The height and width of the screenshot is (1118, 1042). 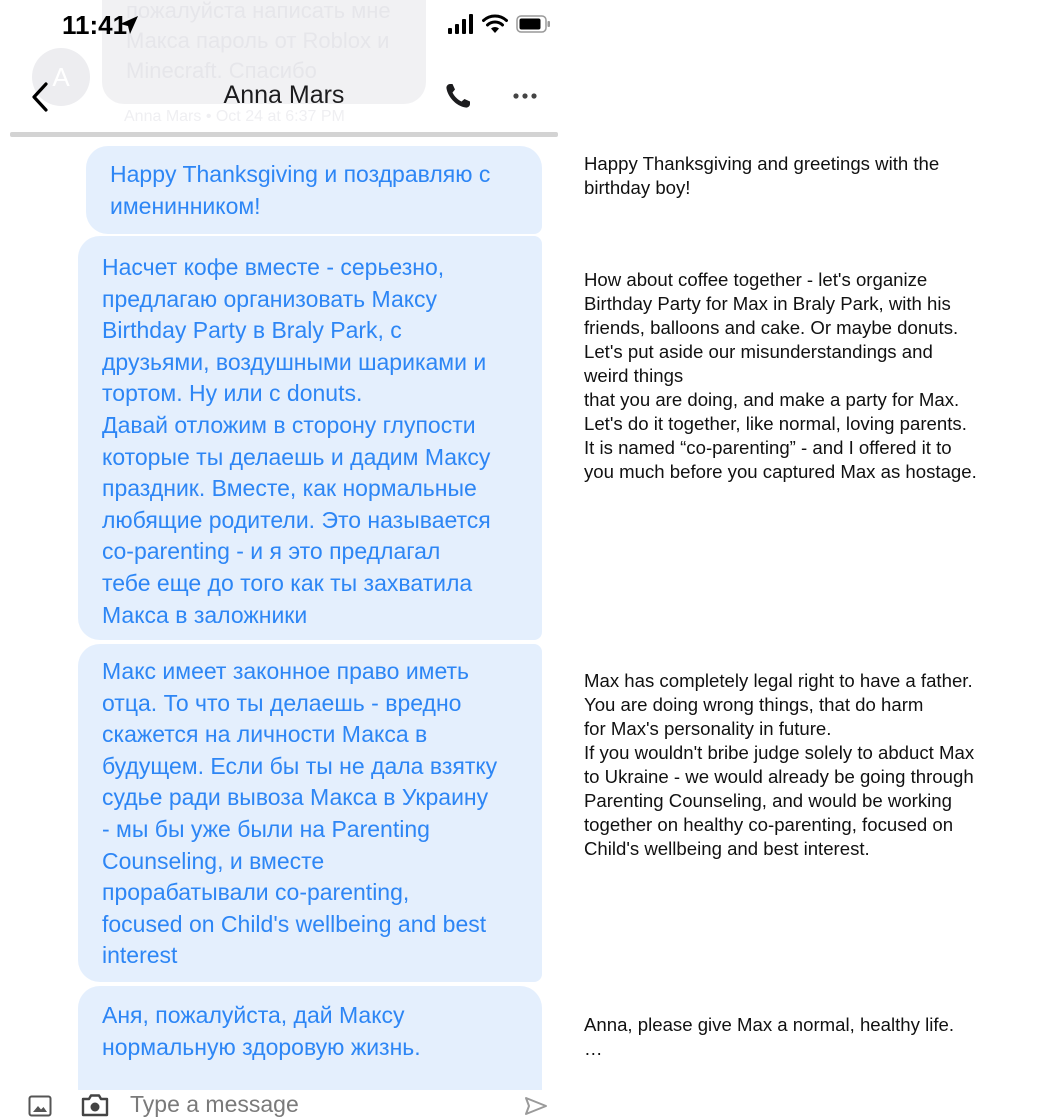 I want to click on location-arrow-icon, so click(x=129, y=25).